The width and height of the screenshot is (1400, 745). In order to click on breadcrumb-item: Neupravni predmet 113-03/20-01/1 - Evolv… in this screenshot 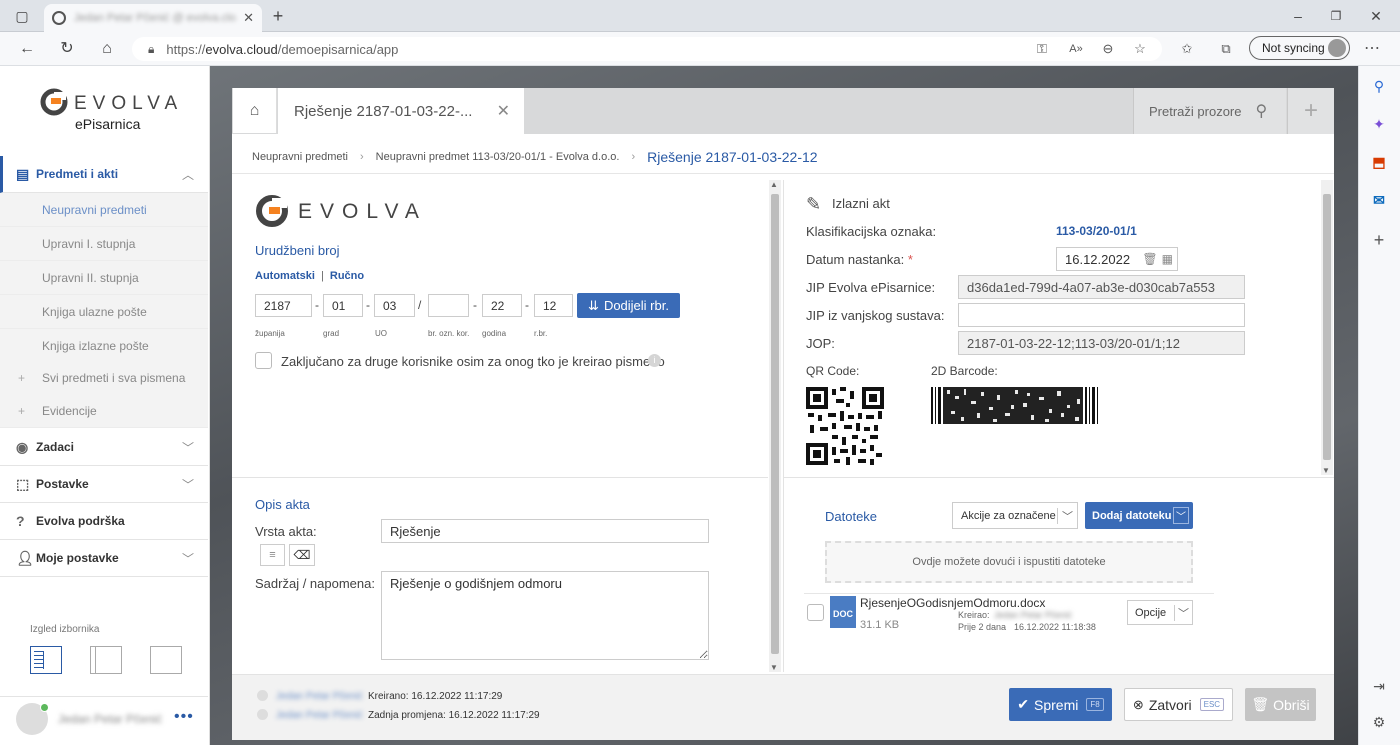, I will do `click(498, 157)`.